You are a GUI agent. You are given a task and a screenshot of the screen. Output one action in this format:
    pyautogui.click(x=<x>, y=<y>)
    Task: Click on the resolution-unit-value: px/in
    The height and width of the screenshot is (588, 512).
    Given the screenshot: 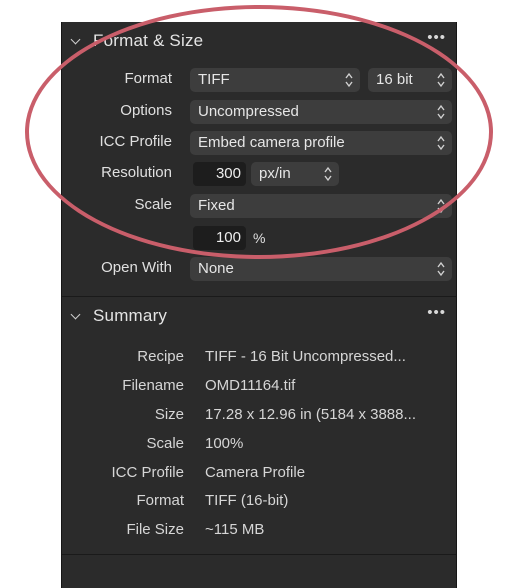 What is the action you would take?
    pyautogui.click(x=275, y=173)
    